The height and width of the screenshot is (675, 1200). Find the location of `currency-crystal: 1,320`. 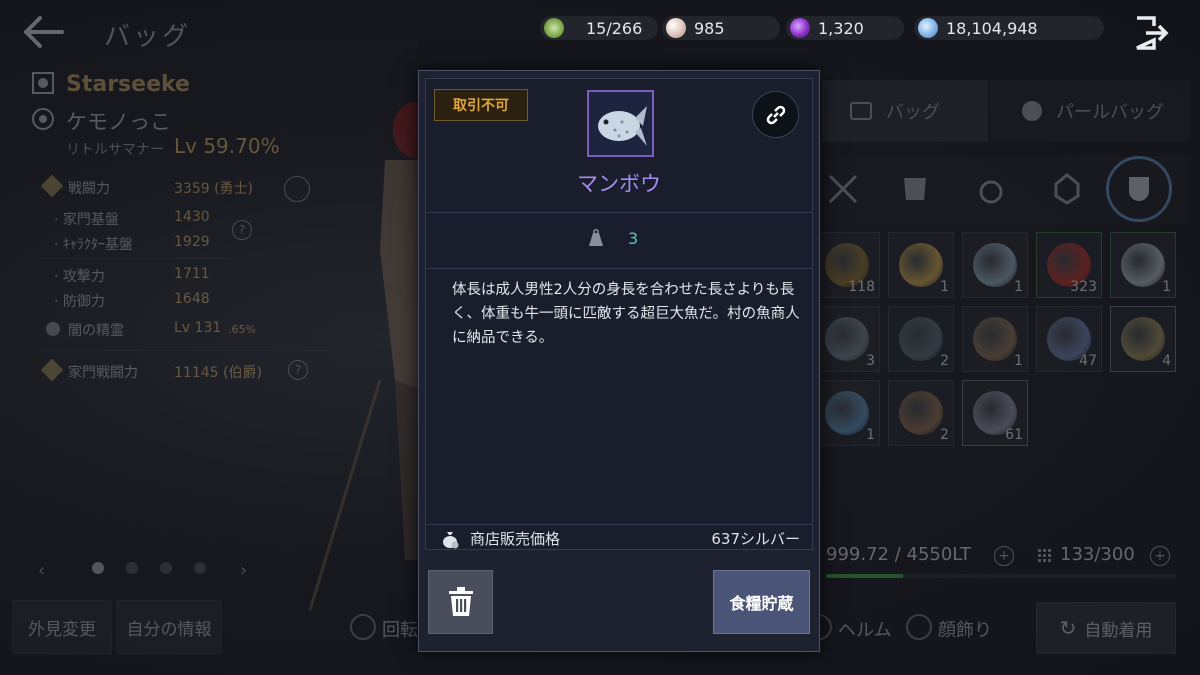

currency-crystal: 1,320 is located at coordinates (845, 28).